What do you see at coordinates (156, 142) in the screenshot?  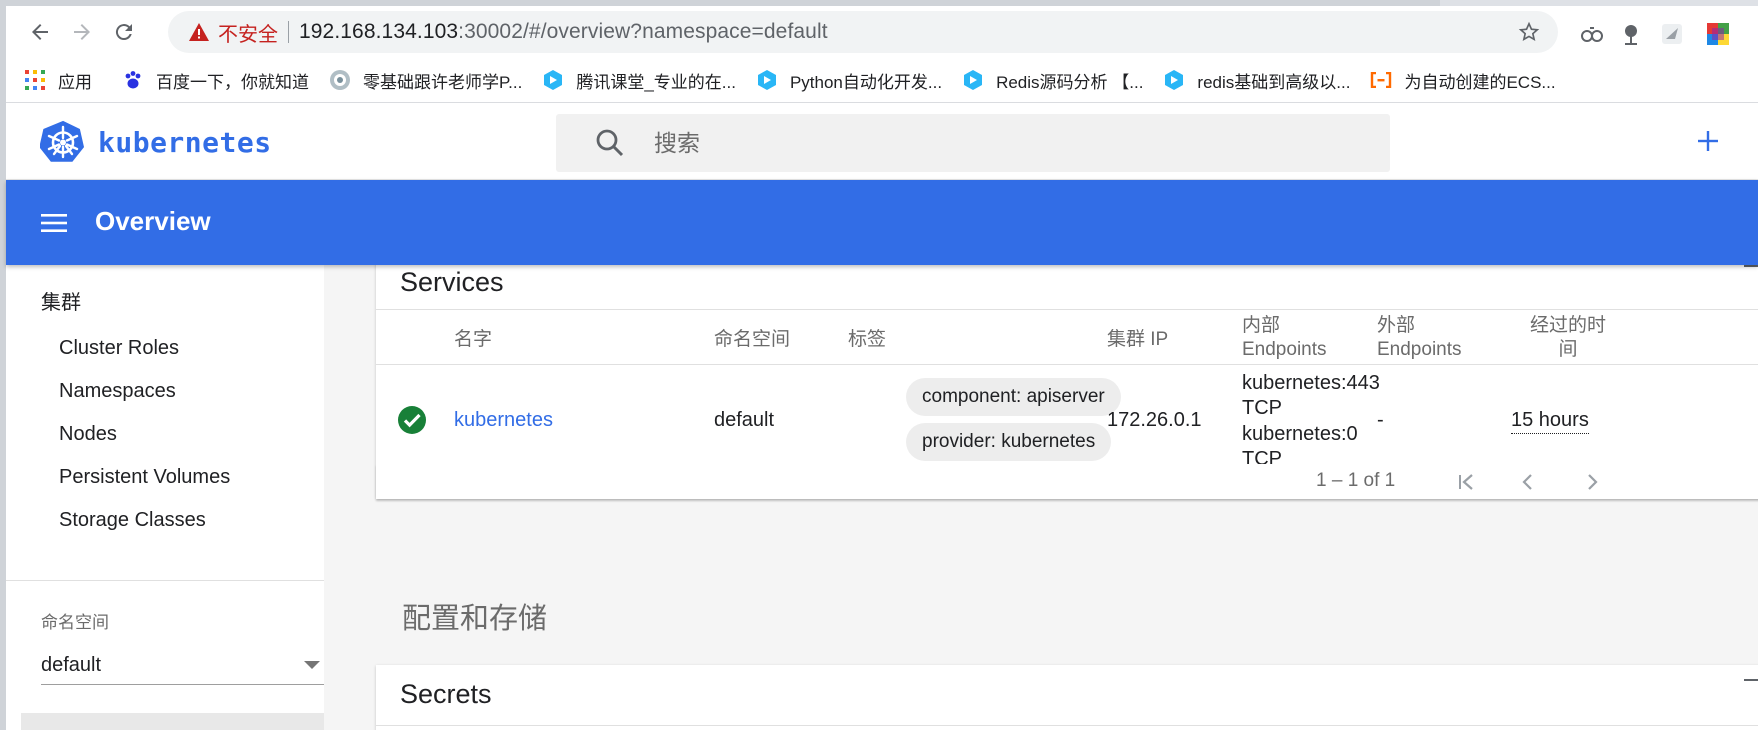 I see `kubernetes-logo: kubernetes` at bounding box center [156, 142].